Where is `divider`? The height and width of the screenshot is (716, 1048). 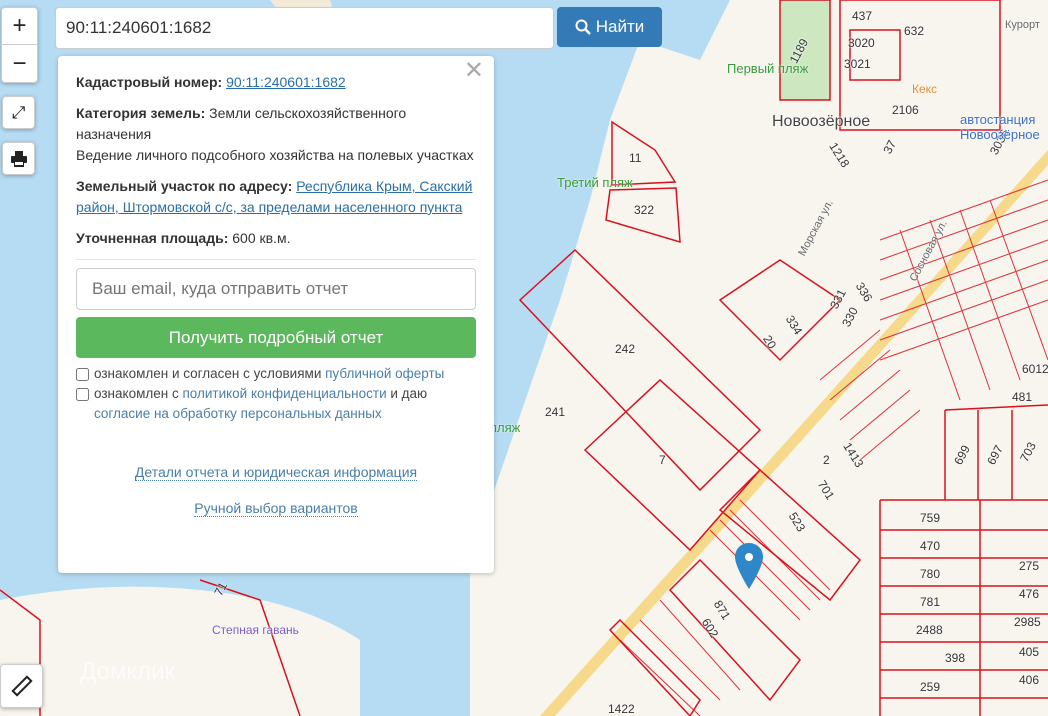
divider is located at coordinates (276, 259).